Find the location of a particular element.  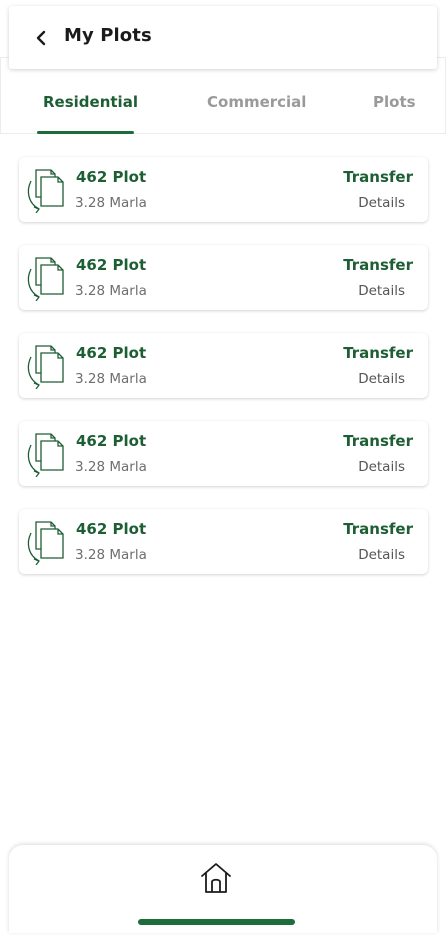

chevron-left-icon is located at coordinates (41, 38).